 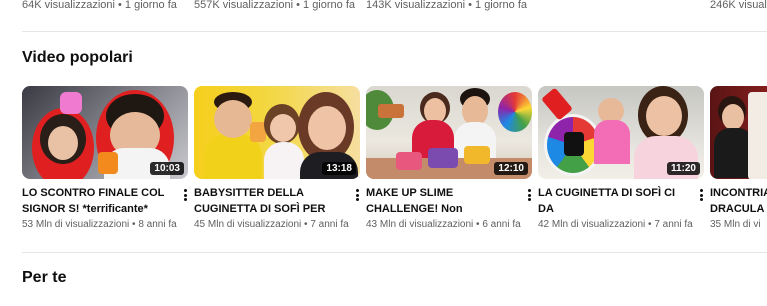 I want to click on video-meta: 64K visualizzazioni • 1 giorno fa, so click(x=99, y=5).